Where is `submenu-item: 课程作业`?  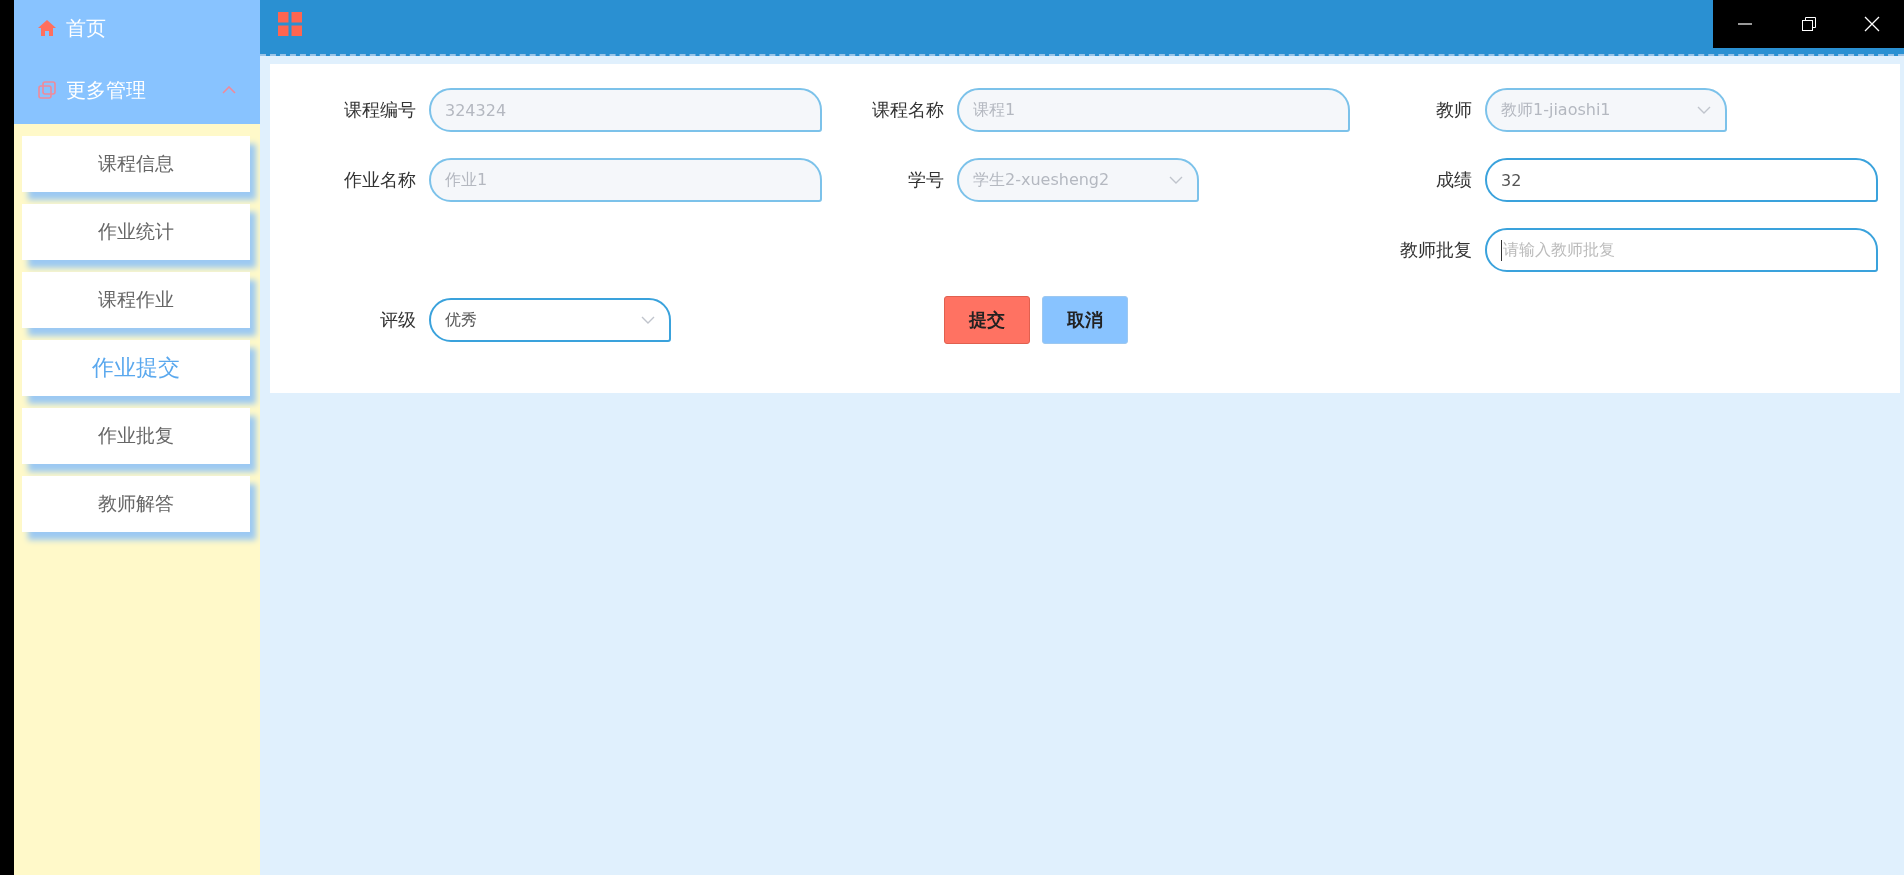 submenu-item: 课程作业 is located at coordinates (136, 300).